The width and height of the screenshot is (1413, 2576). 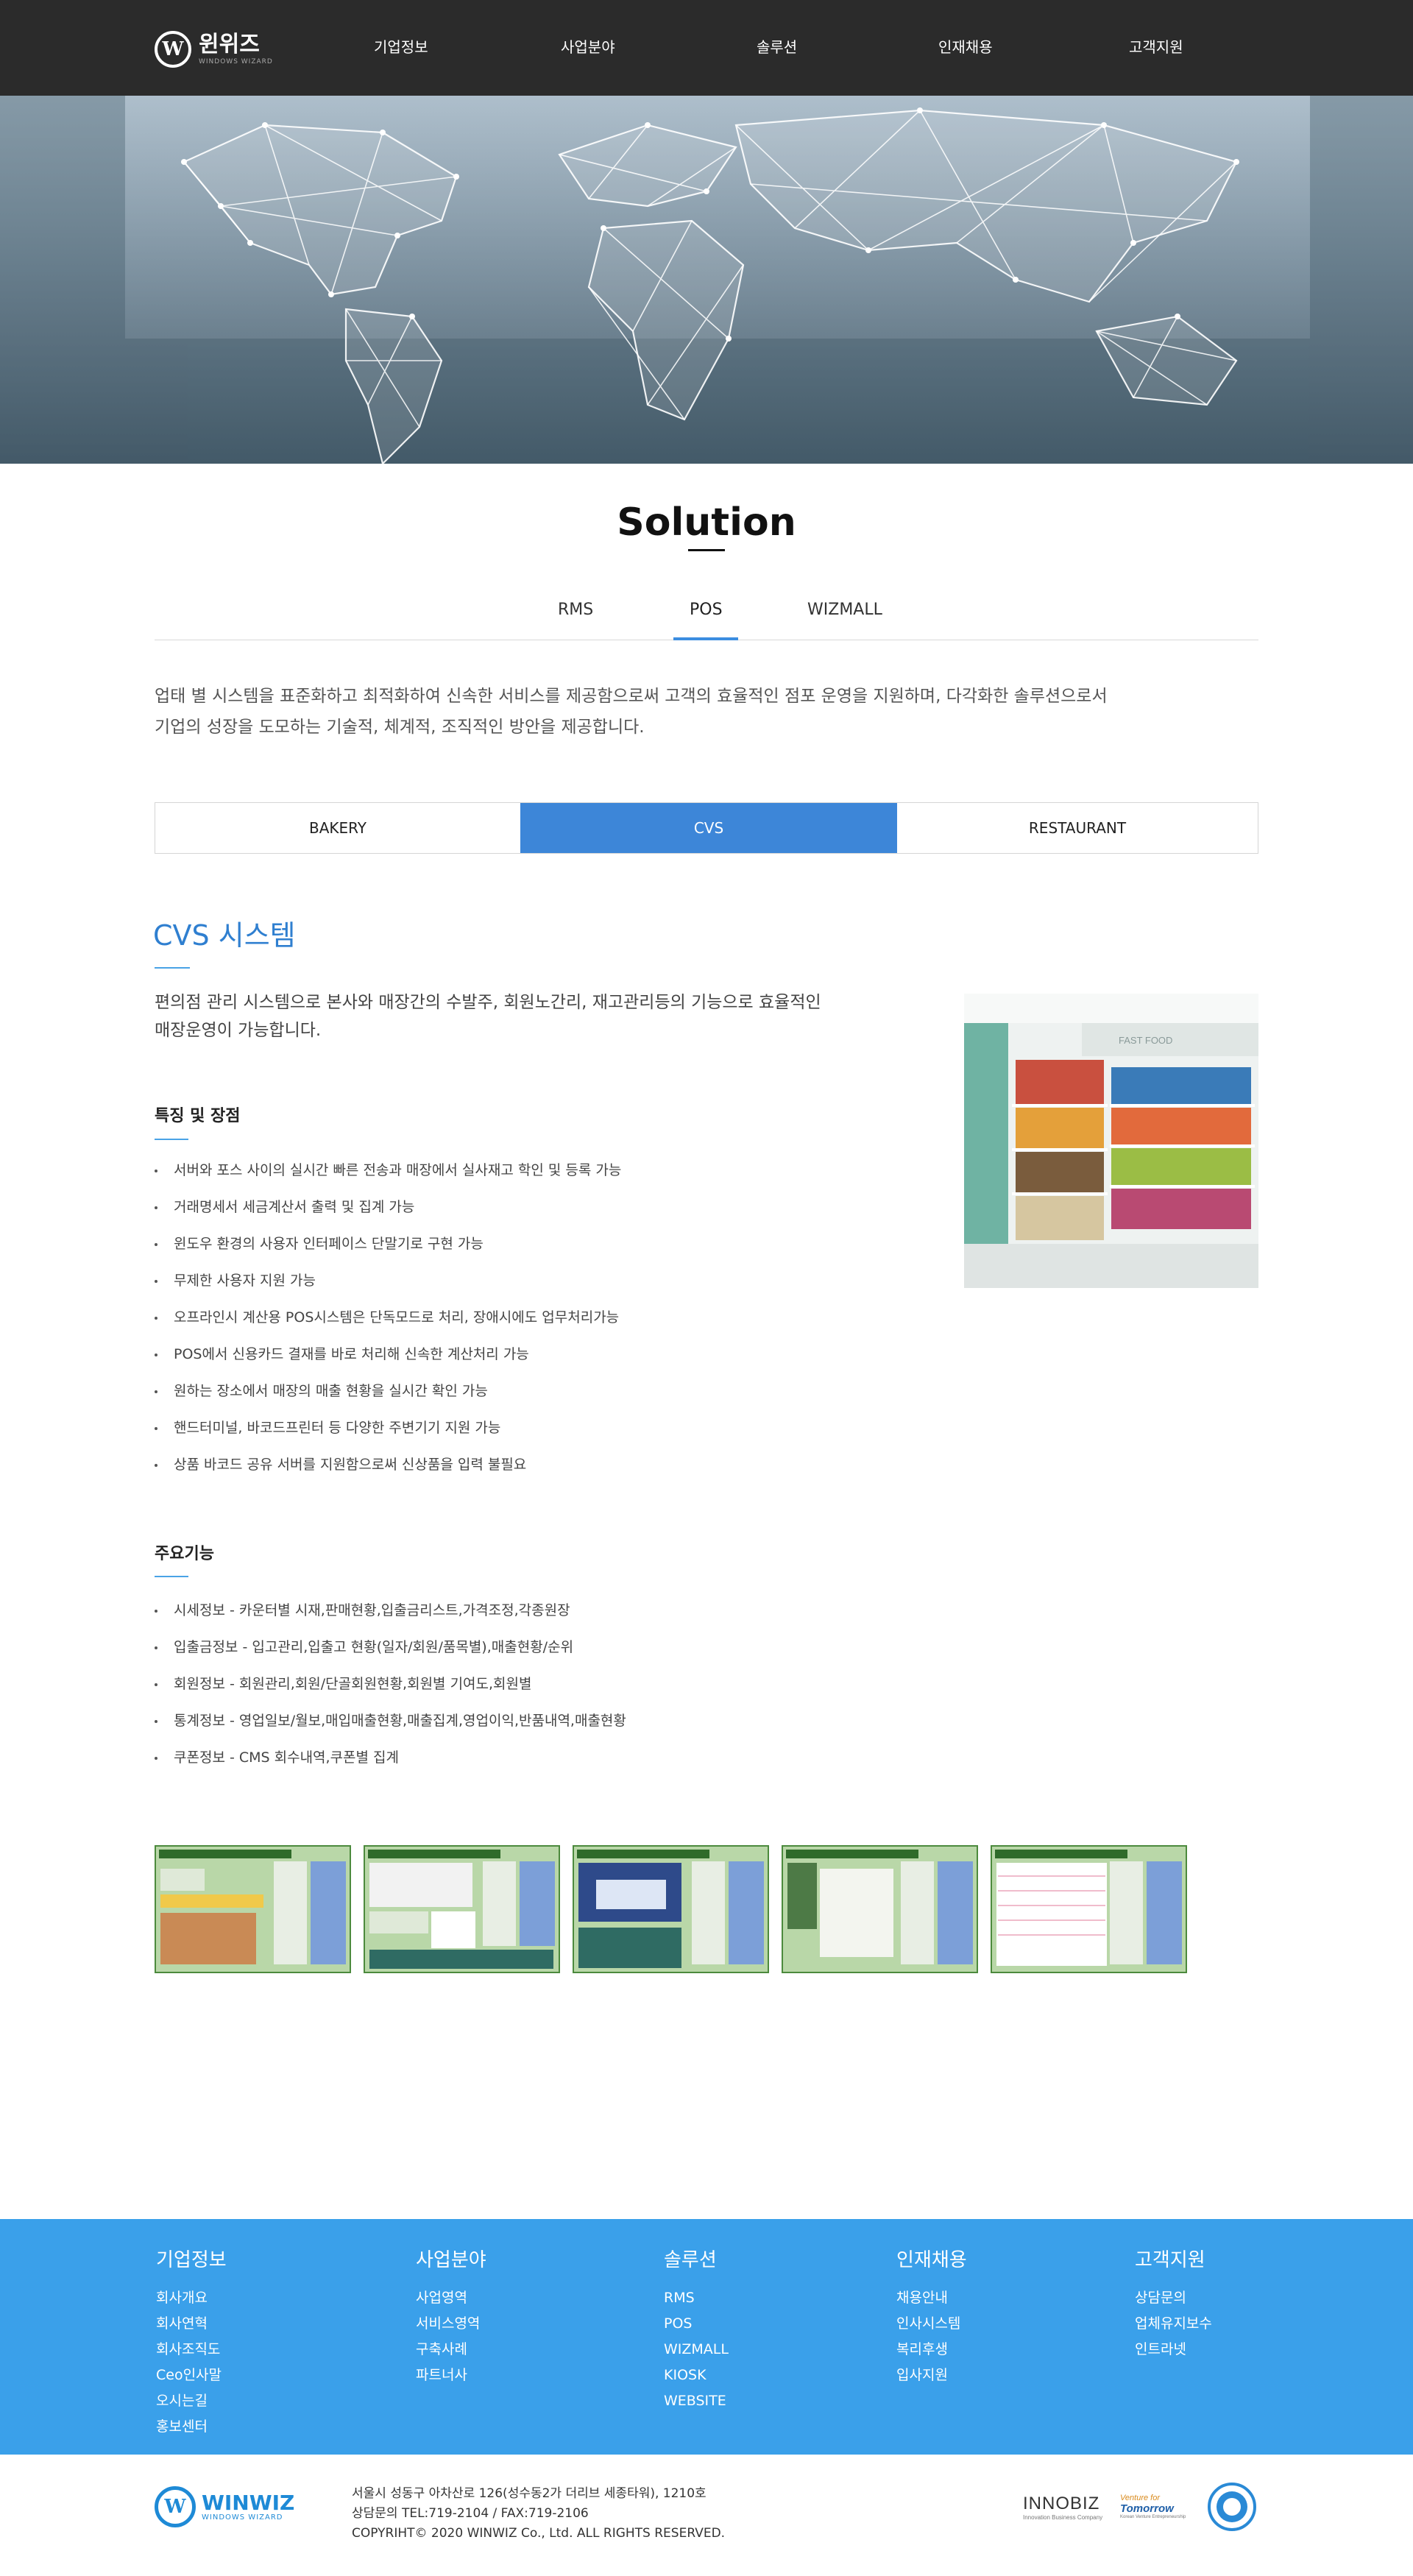 What do you see at coordinates (696, 2298) in the screenshot?
I see `footer-link: RMS` at bounding box center [696, 2298].